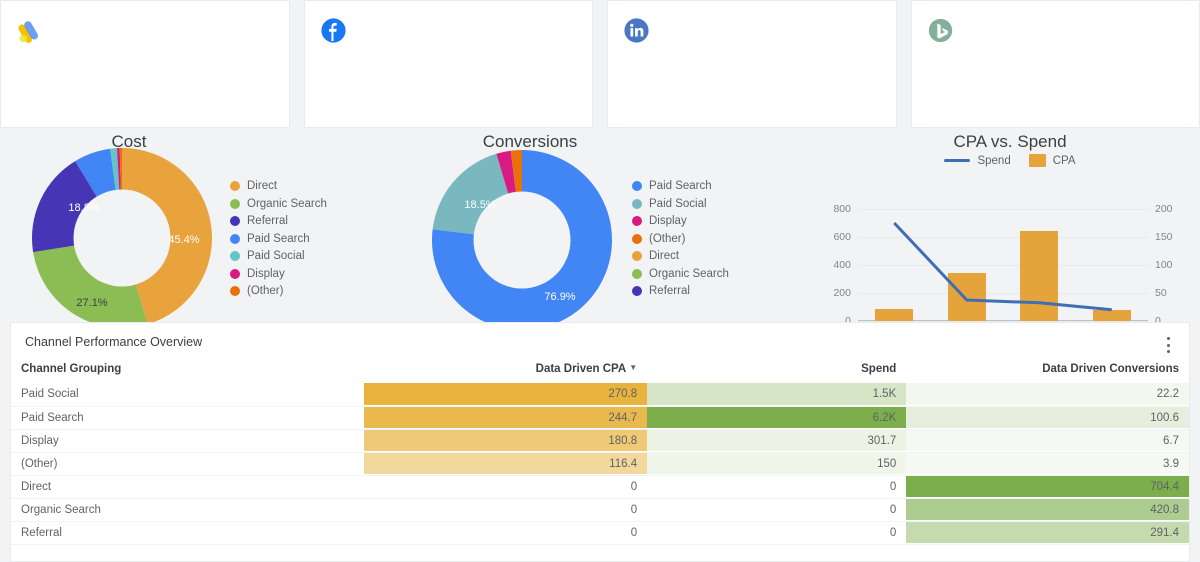 The height and width of the screenshot is (562, 1200). What do you see at coordinates (114, 342) in the screenshot?
I see `table-title: Channel Performance Overview` at bounding box center [114, 342].